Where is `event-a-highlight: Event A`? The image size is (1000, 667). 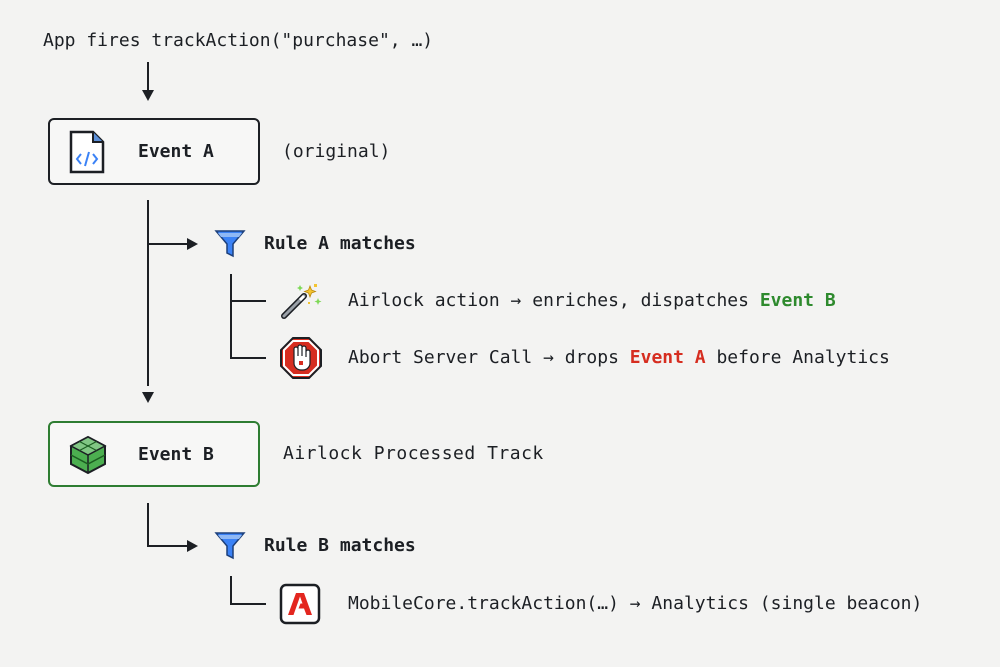 event-a-highlight: Event A is located at coordinates (667, 357).